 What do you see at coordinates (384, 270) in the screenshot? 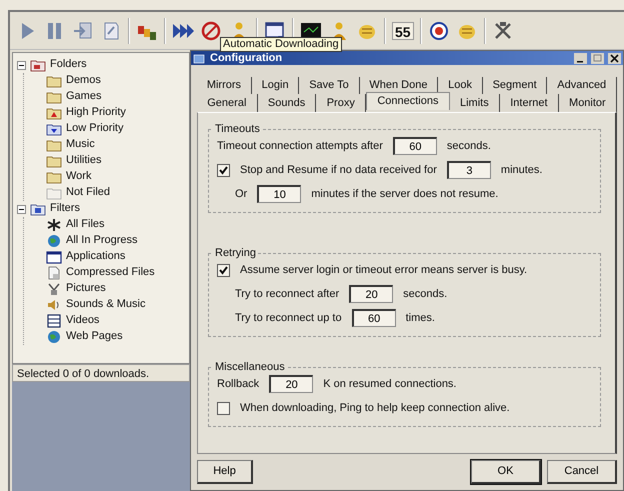
I see `checkbox-label: Assume server login or timeout error means server is busy.` at bounding box center [384, 270].